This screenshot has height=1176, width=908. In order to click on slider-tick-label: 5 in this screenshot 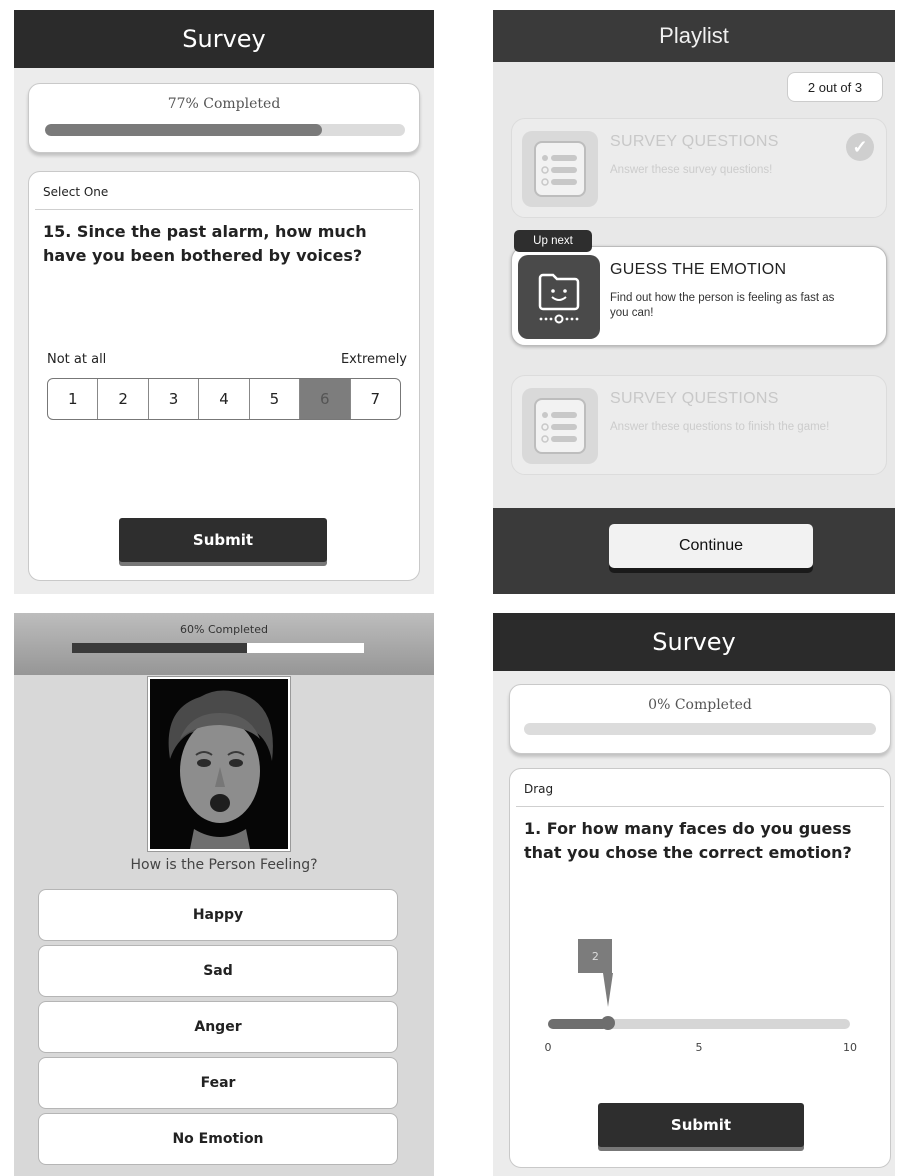, I will do `click(699, 1047)`.